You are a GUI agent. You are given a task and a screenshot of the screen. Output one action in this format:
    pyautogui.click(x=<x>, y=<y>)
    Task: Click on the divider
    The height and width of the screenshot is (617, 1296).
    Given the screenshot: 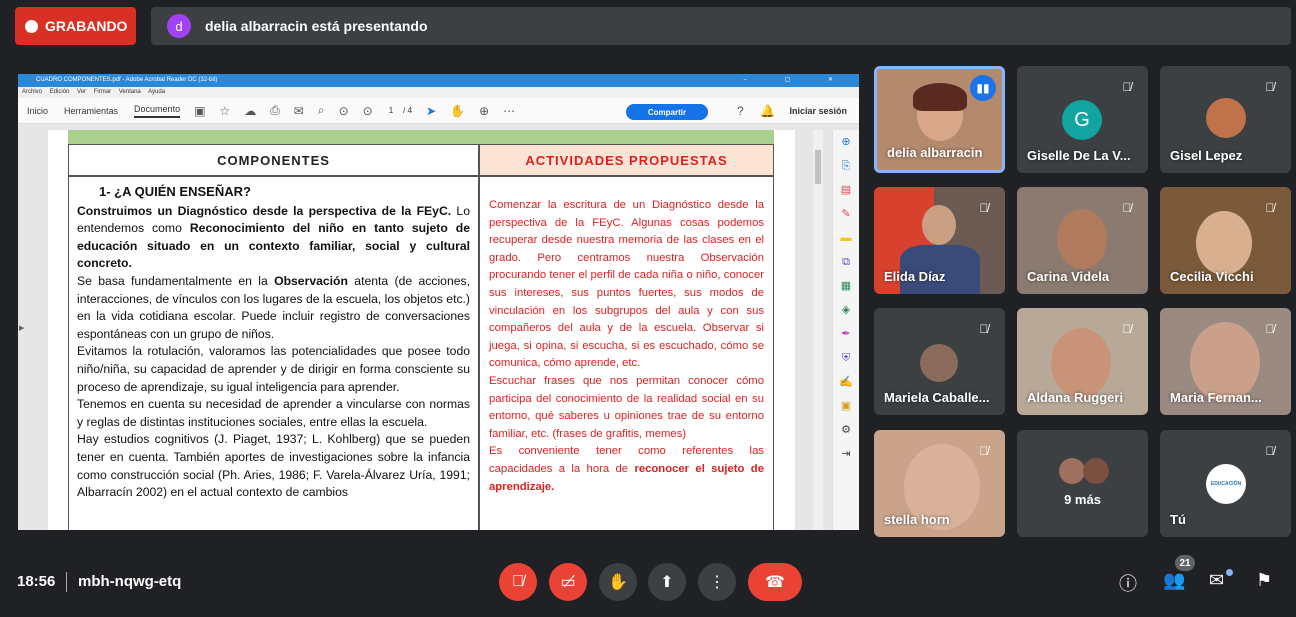 What is the action you would take?
    pyautogui.click(x=66, y=582)
    